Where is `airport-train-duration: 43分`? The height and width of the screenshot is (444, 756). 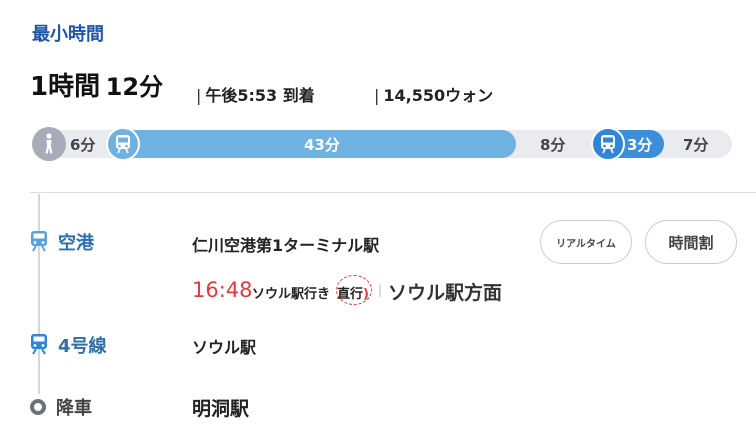 airport-train-duration: 43分 is located at coordinates (322, 145).